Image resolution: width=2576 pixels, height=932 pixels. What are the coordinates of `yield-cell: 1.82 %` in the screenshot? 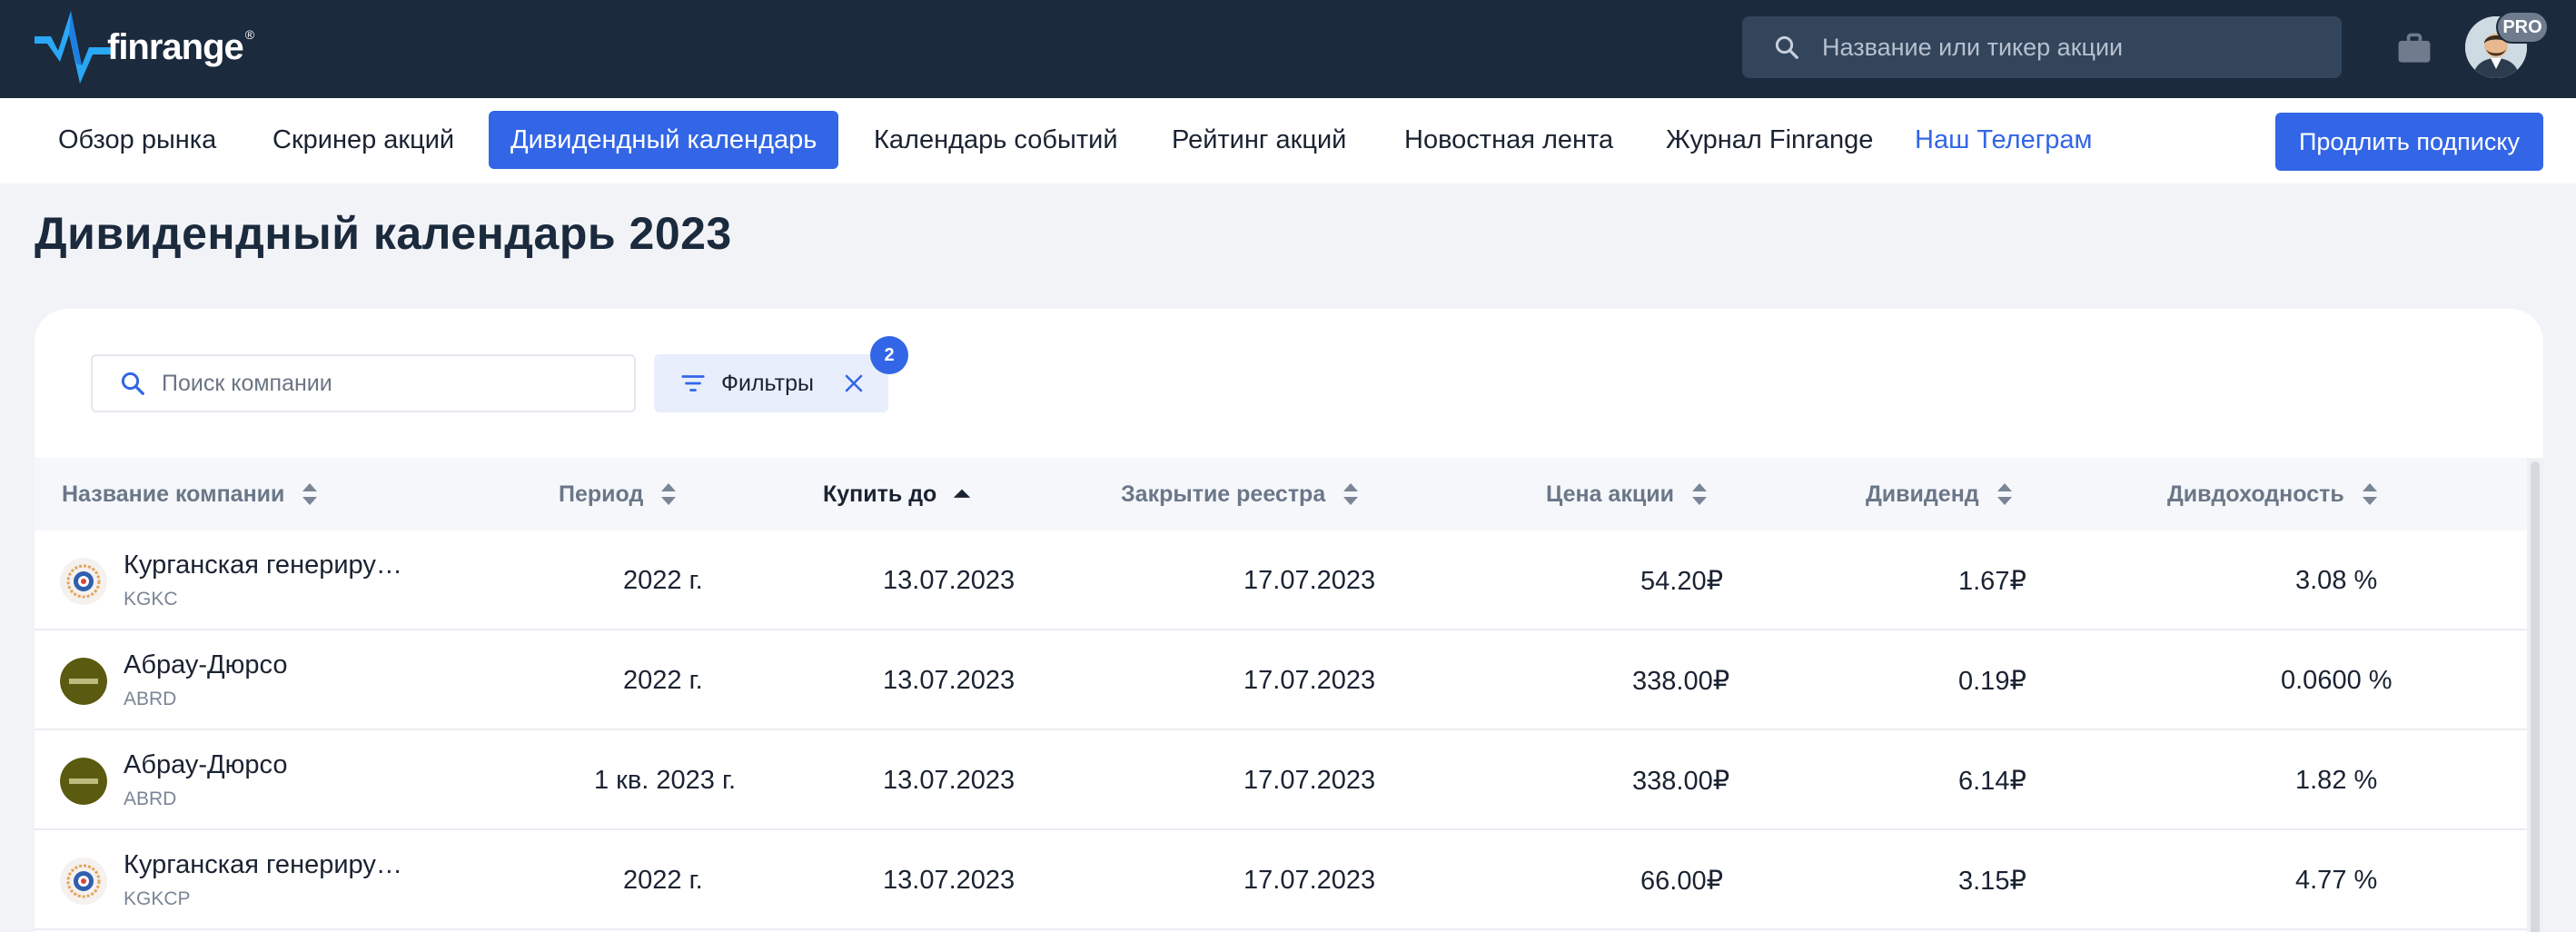 It's located at (2336, 780).